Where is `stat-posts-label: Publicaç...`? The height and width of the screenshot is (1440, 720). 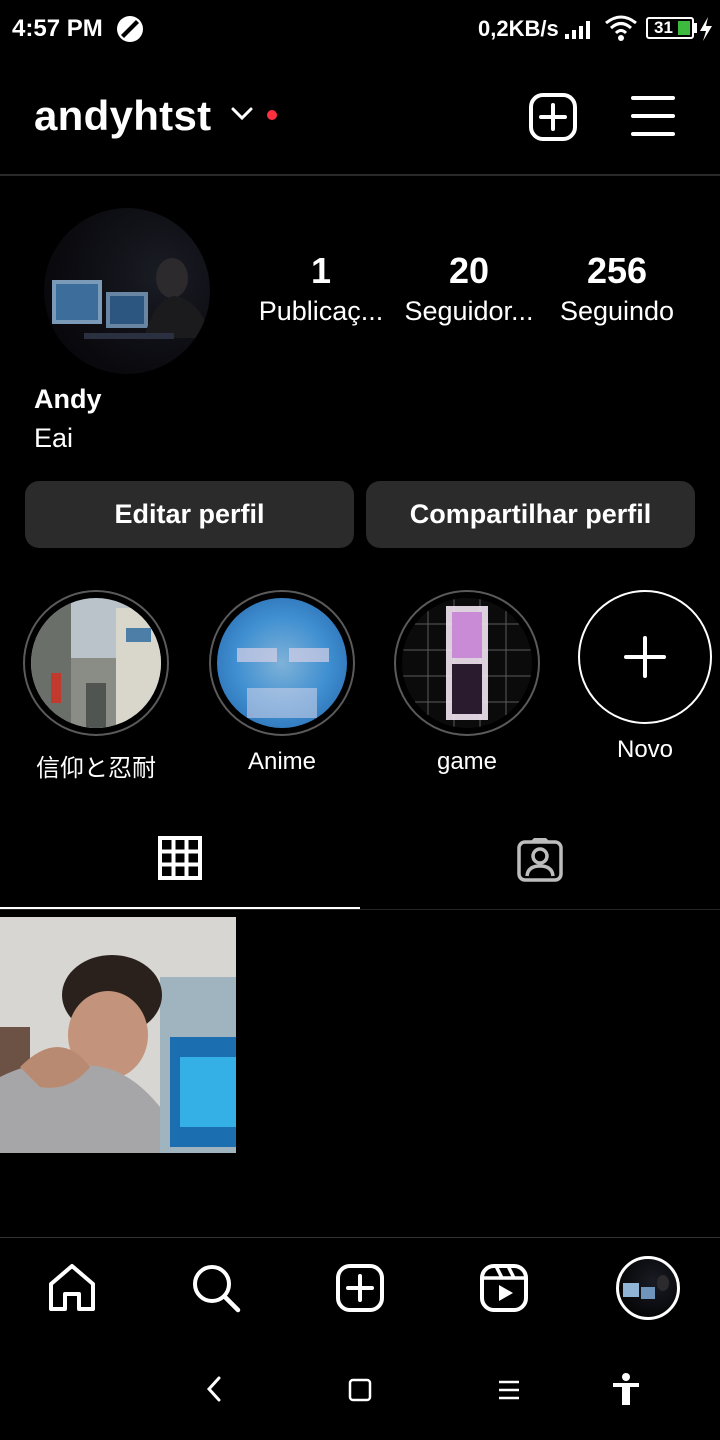 stat-posts-label: Publicaç... is located at coordinates (321, 311).